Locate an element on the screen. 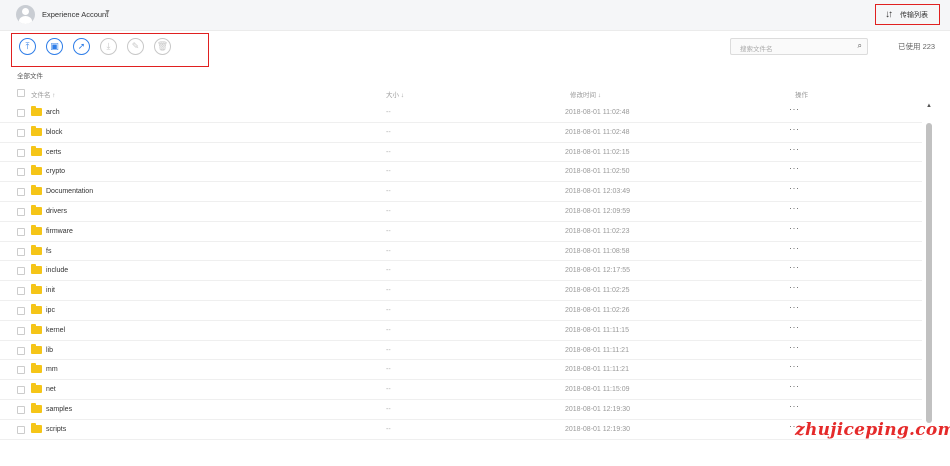 This screenshot has width=950, height=466. table-row: net -- 2018-08-01 11:15:09 ··· is located at coordinates (461, 390).